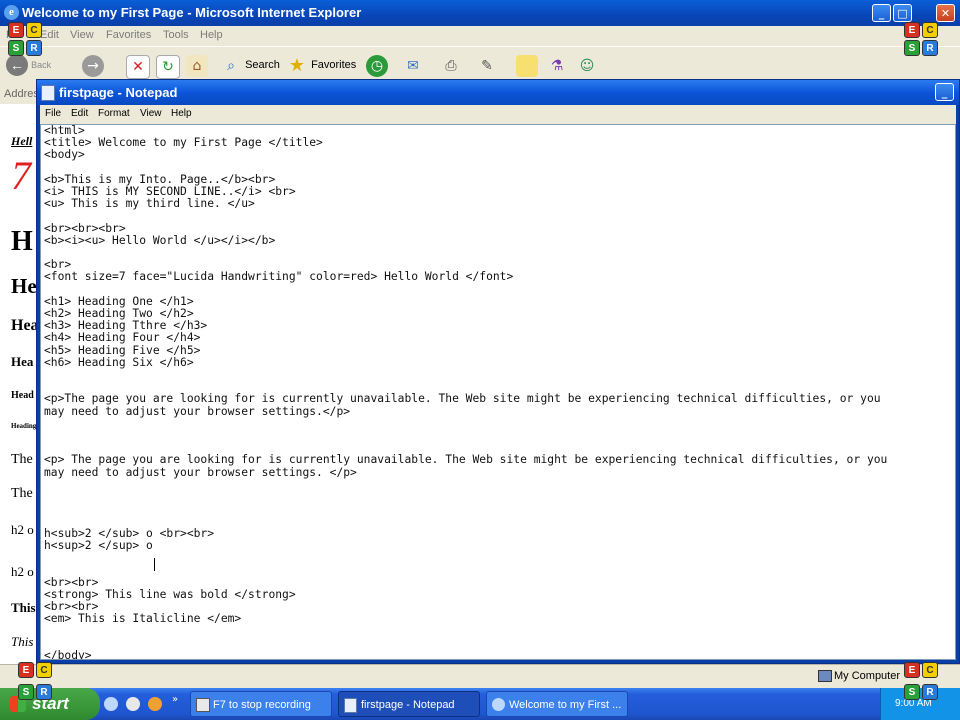 This screenshot has width=960, height=720. Describe the element at coordinates (118, 92) in the screenshot. I see `notepad-title-text: firstpage - Notepad` at that location.